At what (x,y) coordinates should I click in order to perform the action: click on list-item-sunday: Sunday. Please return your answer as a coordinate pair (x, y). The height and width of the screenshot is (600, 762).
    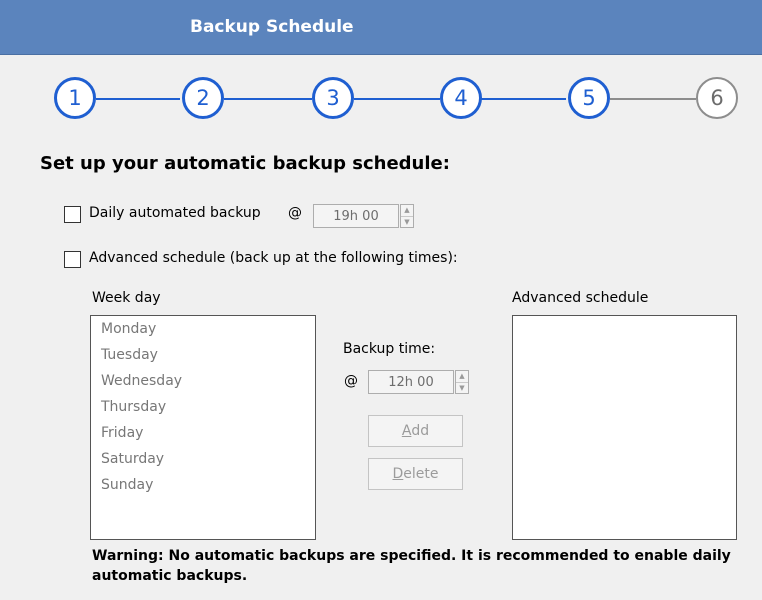
    Looking at the image, I should click on (127, 485).